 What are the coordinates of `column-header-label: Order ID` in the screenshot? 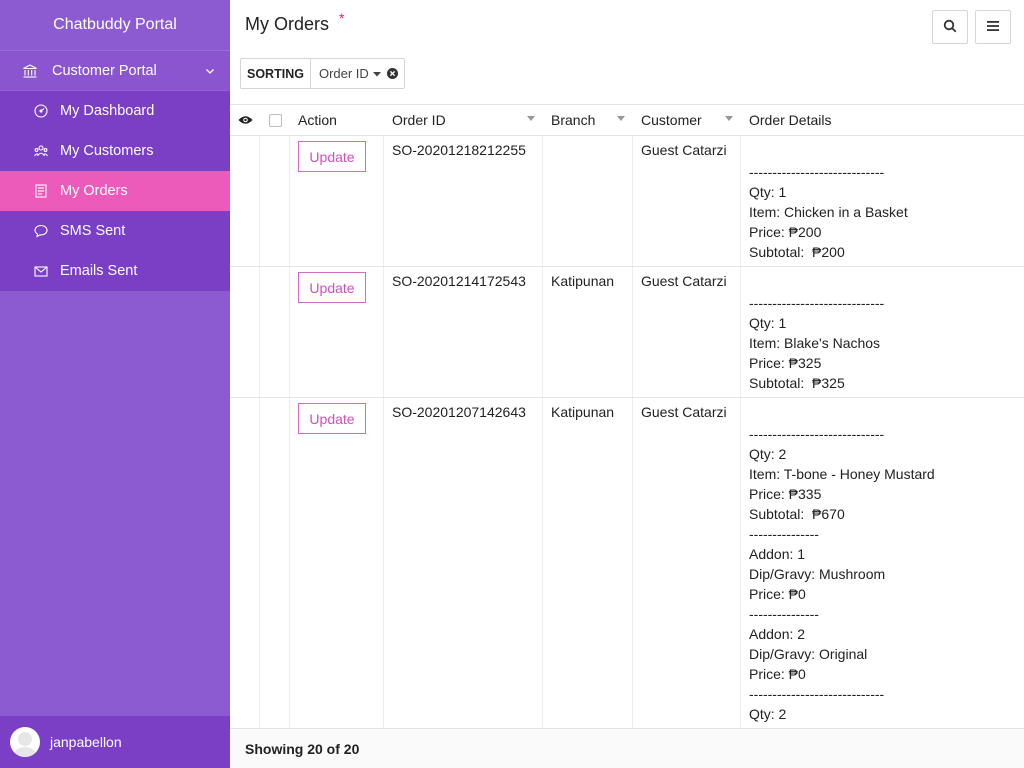 It's located at (419, 120).